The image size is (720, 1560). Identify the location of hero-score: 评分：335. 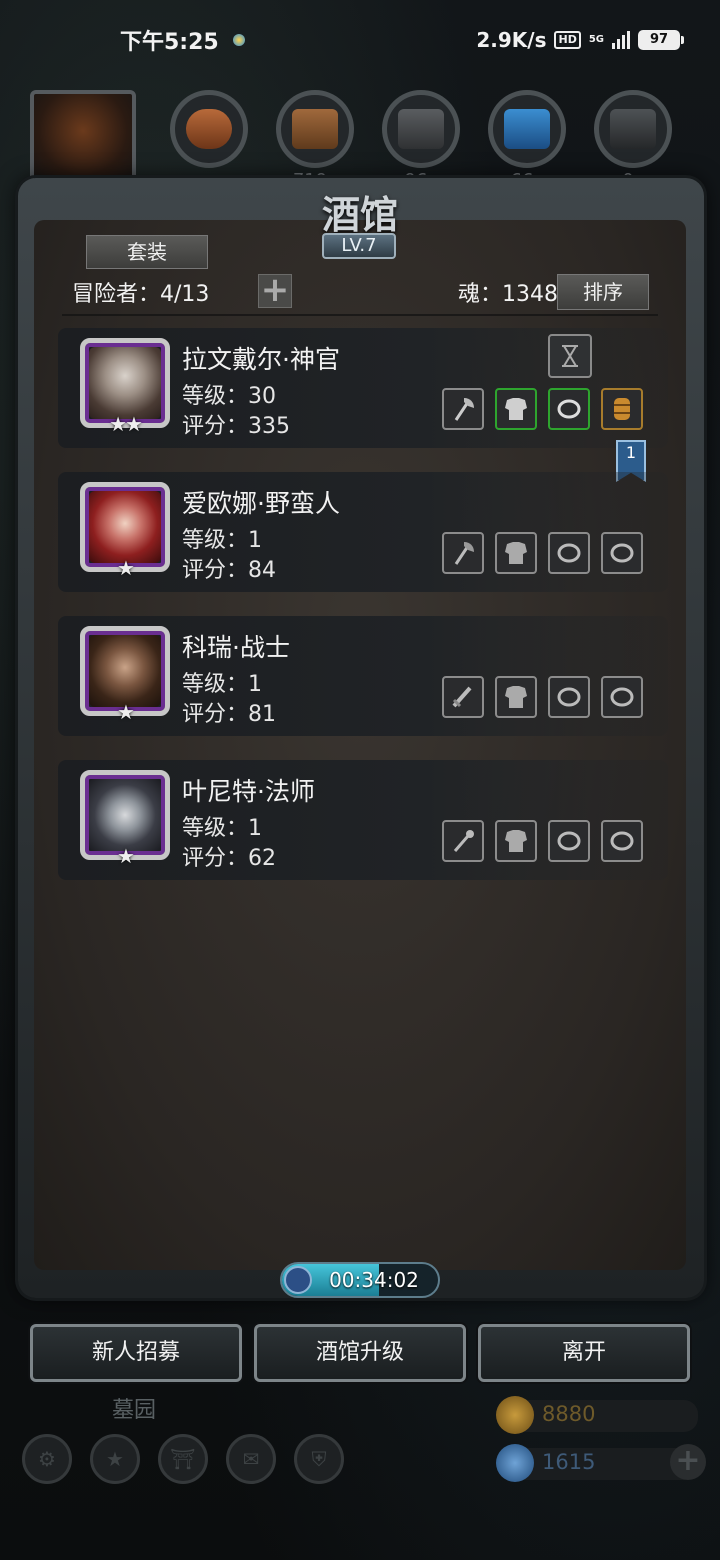
(236, 426).